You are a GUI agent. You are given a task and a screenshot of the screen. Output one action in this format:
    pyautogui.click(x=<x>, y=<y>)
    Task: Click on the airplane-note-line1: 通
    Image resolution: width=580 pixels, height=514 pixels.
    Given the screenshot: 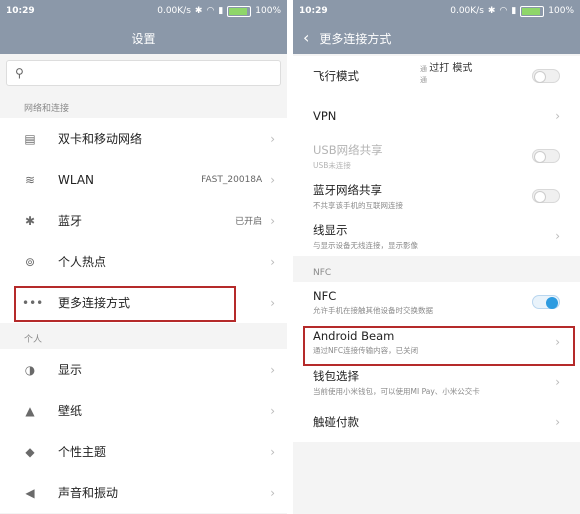 What is the action you would take?
    pyautogui.click(x=423, y=69)
    